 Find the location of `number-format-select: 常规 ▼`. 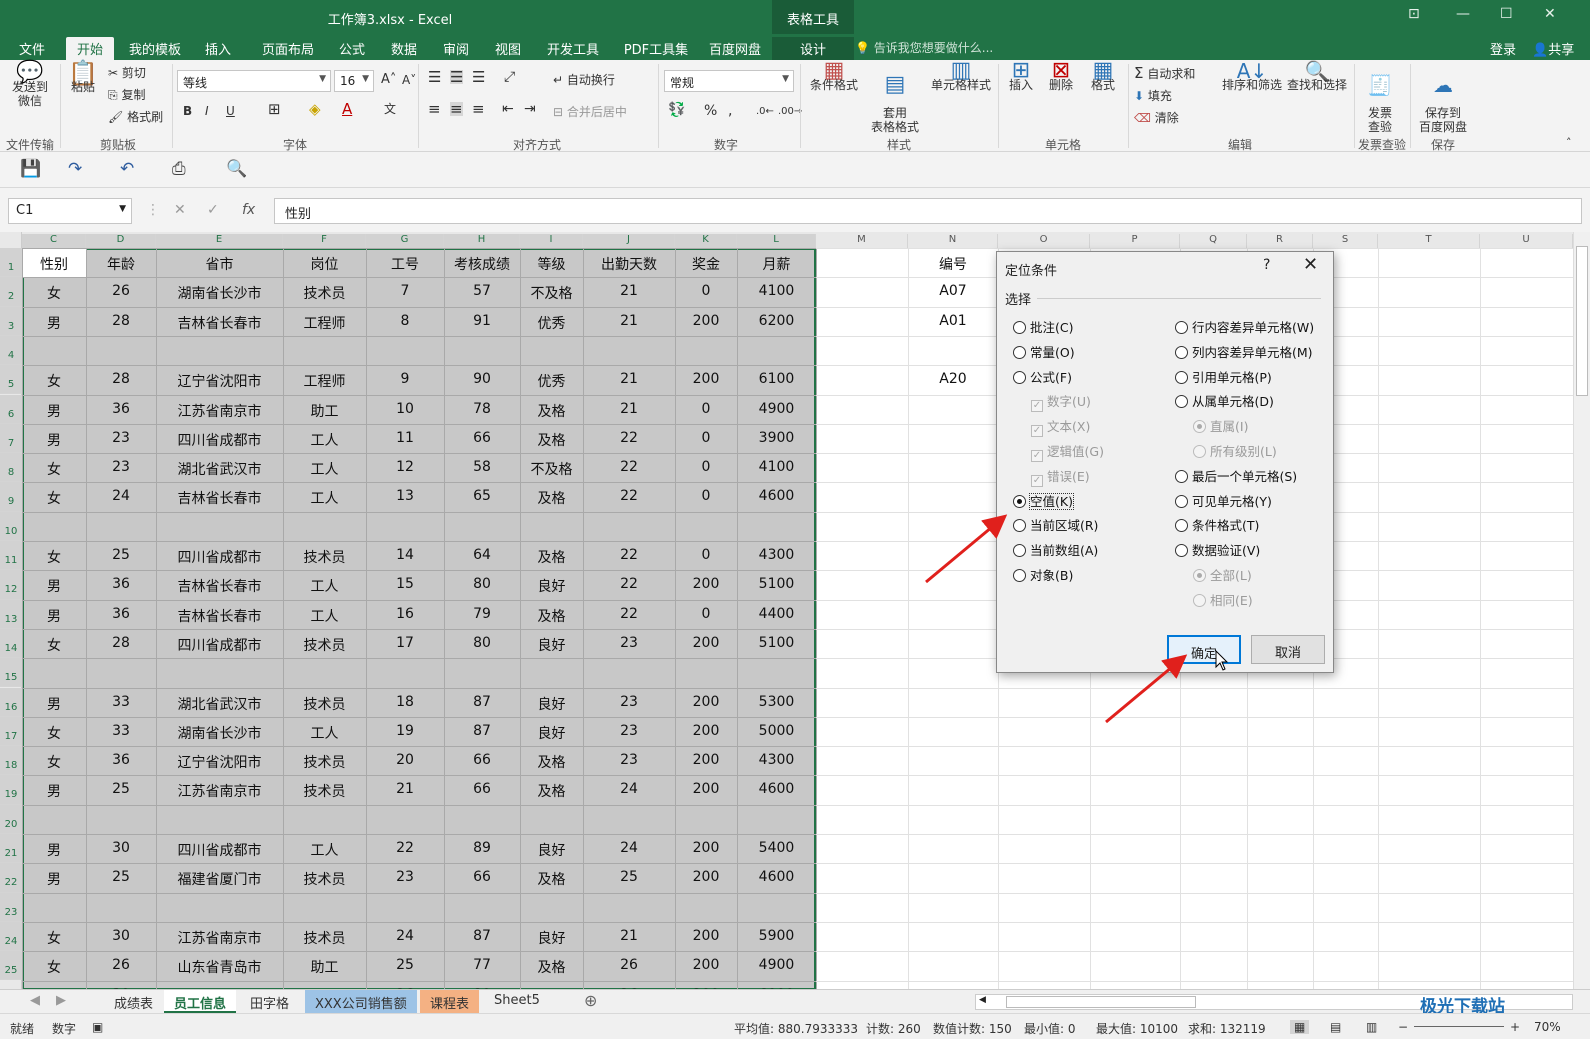

number-format-select: 常规 ▼ is located at coordinates (729, 81).